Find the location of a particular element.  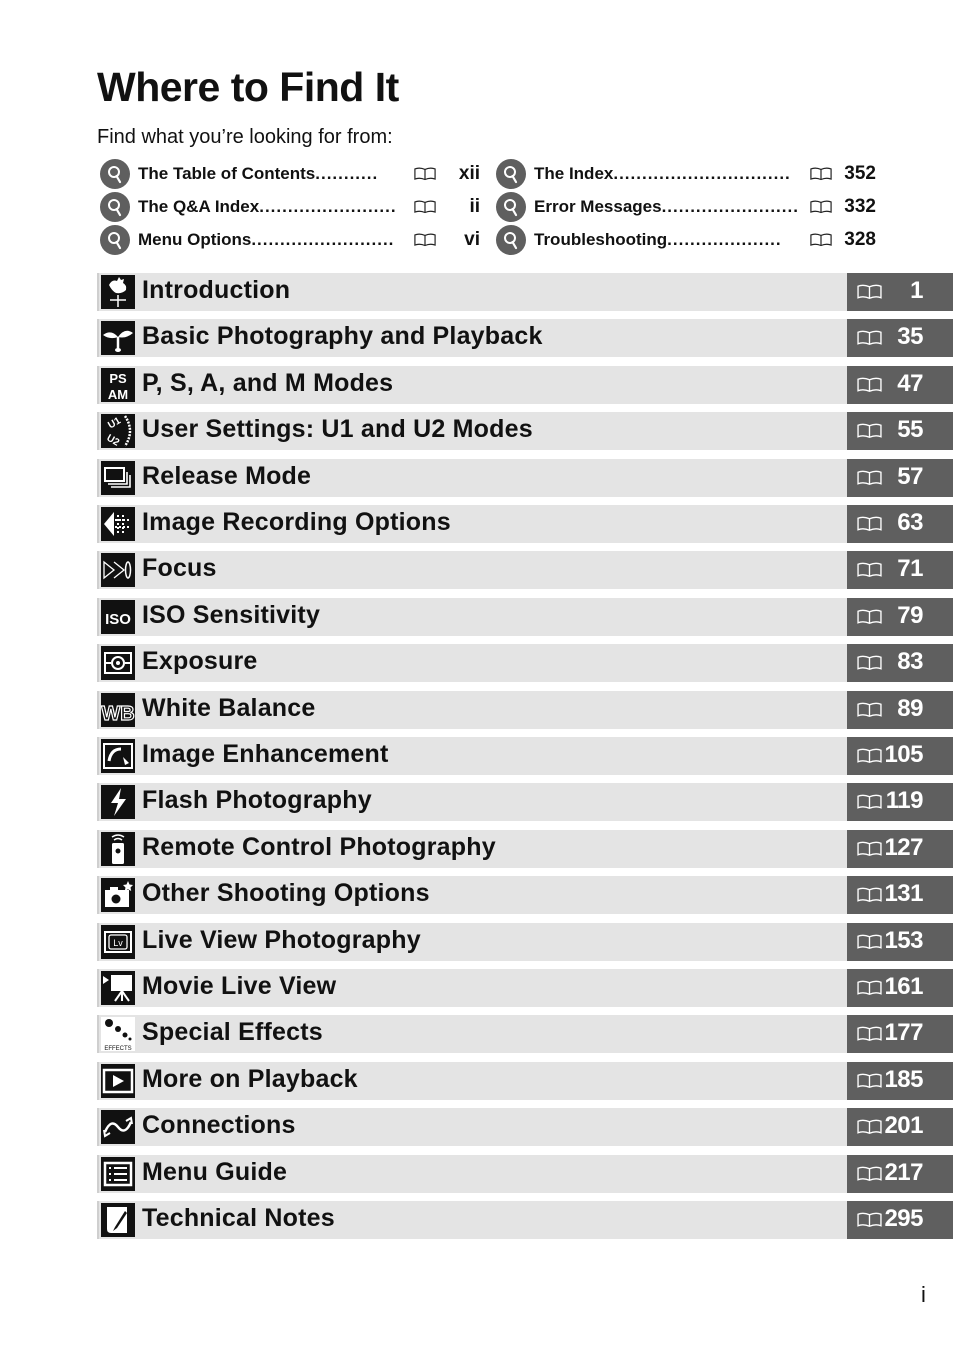

chapter-title: Movie Live View is located at coordinates (239, 986).